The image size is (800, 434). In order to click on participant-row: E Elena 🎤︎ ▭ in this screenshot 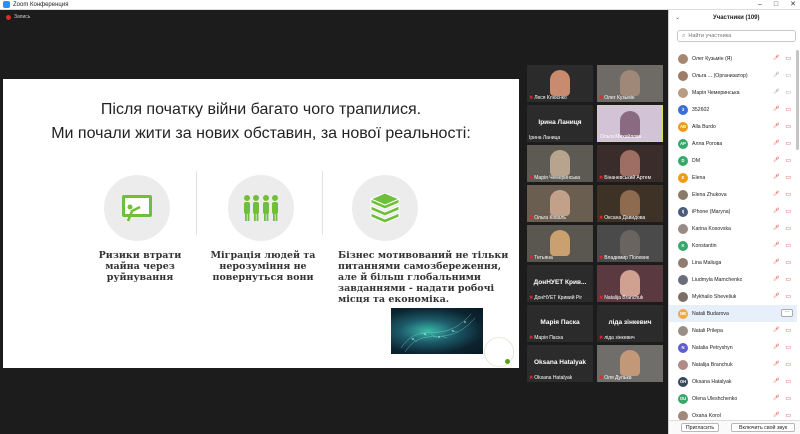, I will do `click(733, 177)`.